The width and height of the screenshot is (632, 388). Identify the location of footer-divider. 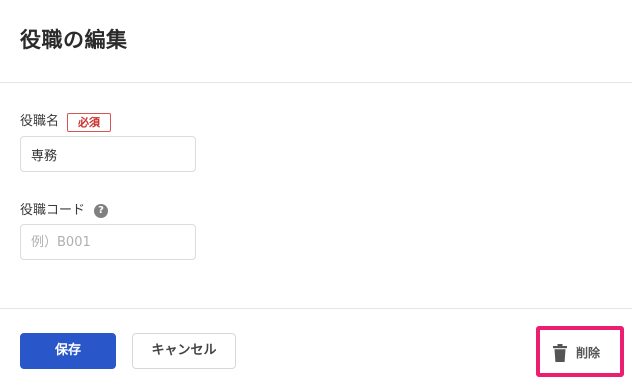
(316, 308).